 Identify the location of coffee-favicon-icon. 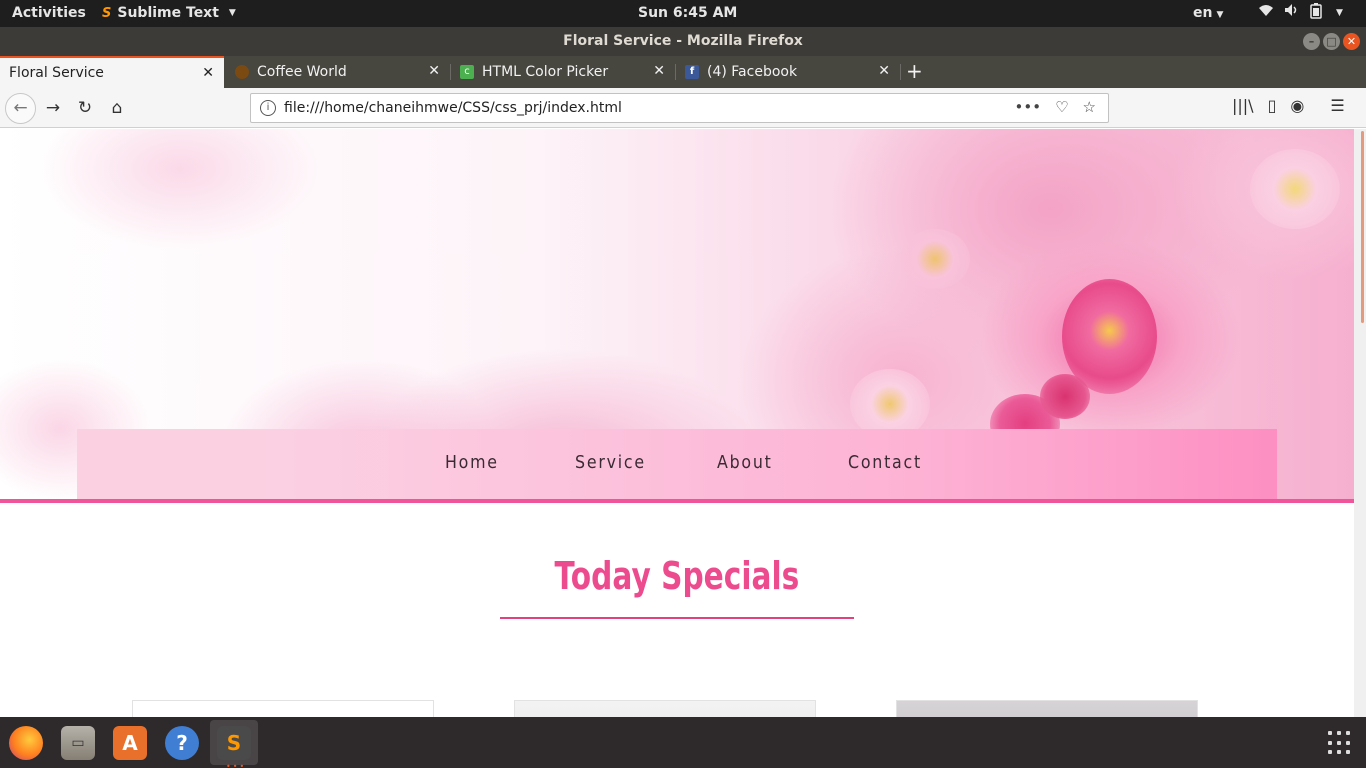
(242, 72).